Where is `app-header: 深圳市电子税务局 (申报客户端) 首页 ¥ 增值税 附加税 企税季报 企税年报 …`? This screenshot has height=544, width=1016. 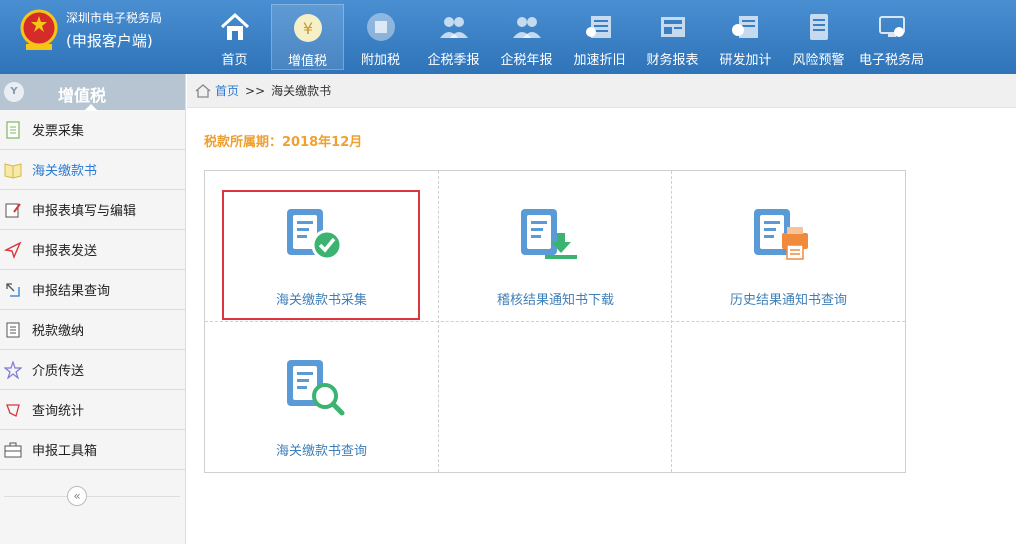
app-header: 深圳市电子税务局 (申报客户端) 首页 ¥ 增值税 附加税 企税季报 企税年报 … is located at coordinates (508, 37).